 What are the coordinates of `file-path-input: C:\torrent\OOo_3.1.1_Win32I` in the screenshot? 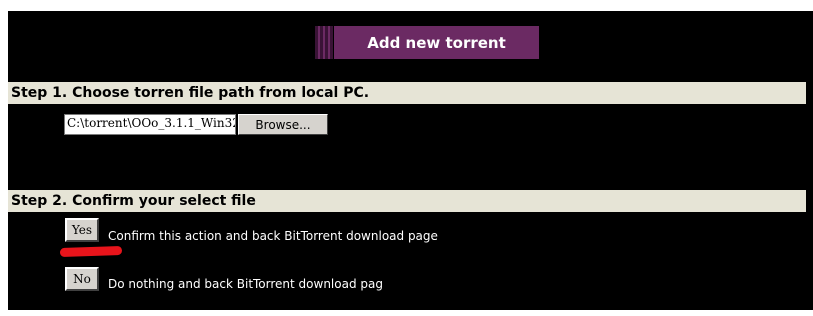 It's located at (150, 124).